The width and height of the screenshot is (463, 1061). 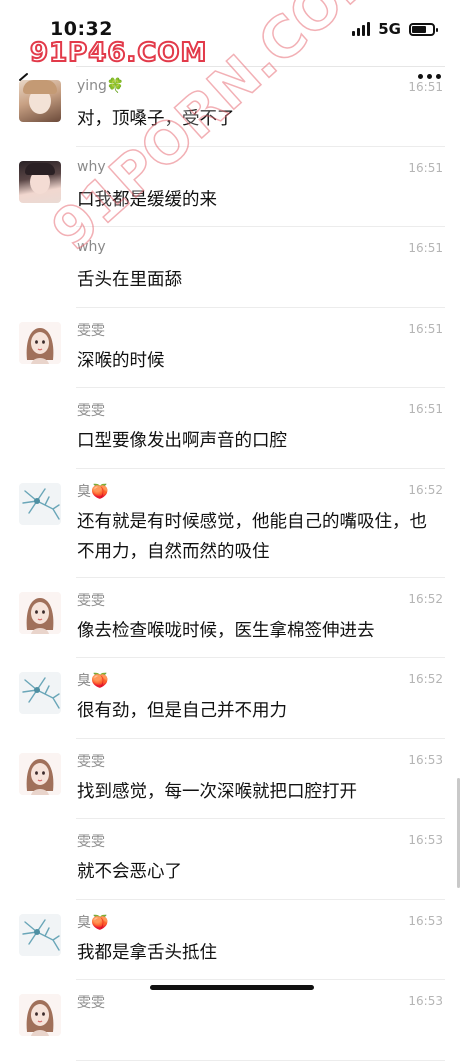 I want to click on chat-message: 臭🍑 16:52 还有就是有时候感觉，他能自己的嘴吸住，也不用力，自然而然的吸住, so click(x=231, y=523).